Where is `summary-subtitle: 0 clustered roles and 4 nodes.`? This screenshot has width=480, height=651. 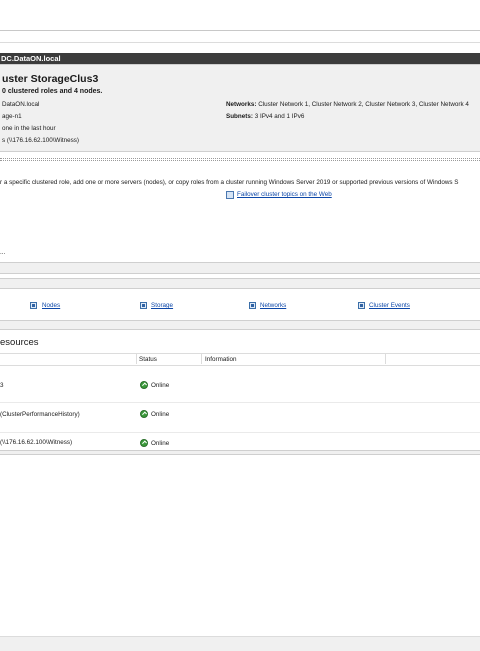
summary-subtitle: 0 clustered roles and 4 nodes. is located at coordinates (52, 91).